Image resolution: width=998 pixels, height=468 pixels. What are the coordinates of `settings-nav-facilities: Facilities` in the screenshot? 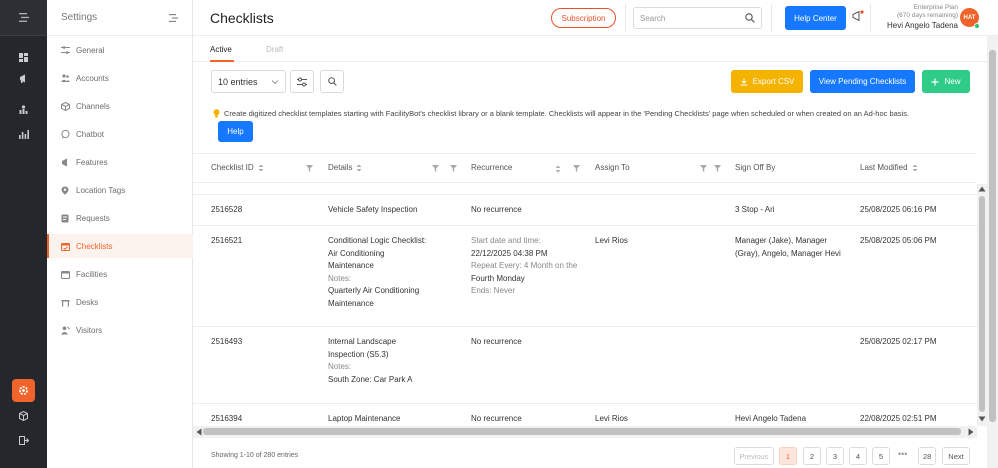 It's located at (120, 274).